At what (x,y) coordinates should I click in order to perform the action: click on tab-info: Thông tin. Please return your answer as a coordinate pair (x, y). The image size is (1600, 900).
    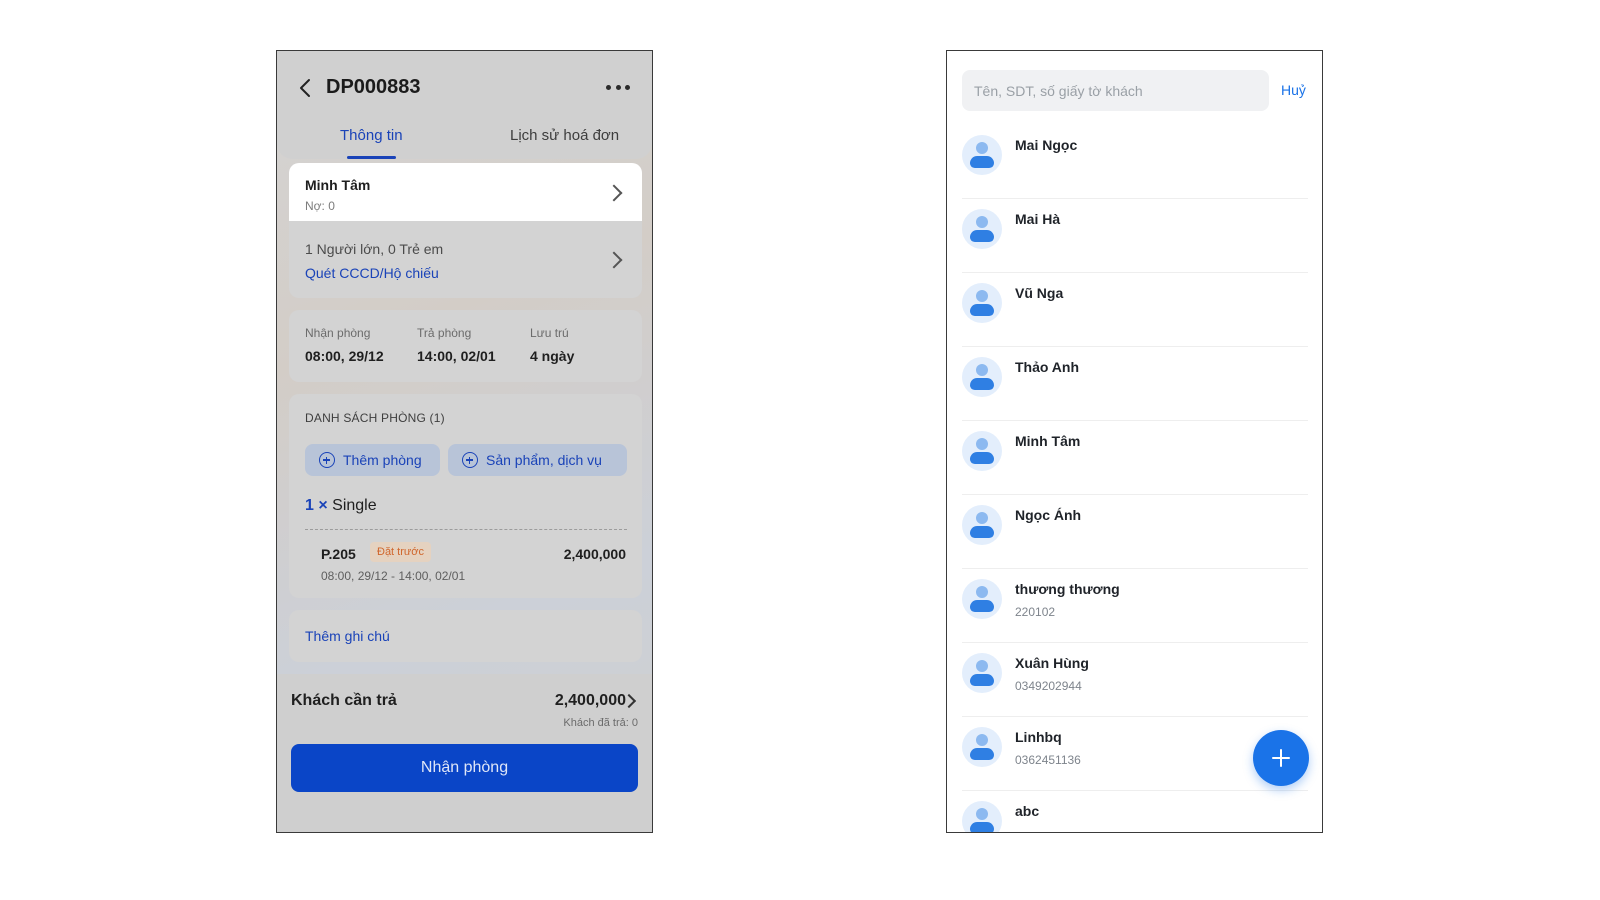
    Looking at the image, I should click on (371, 135).